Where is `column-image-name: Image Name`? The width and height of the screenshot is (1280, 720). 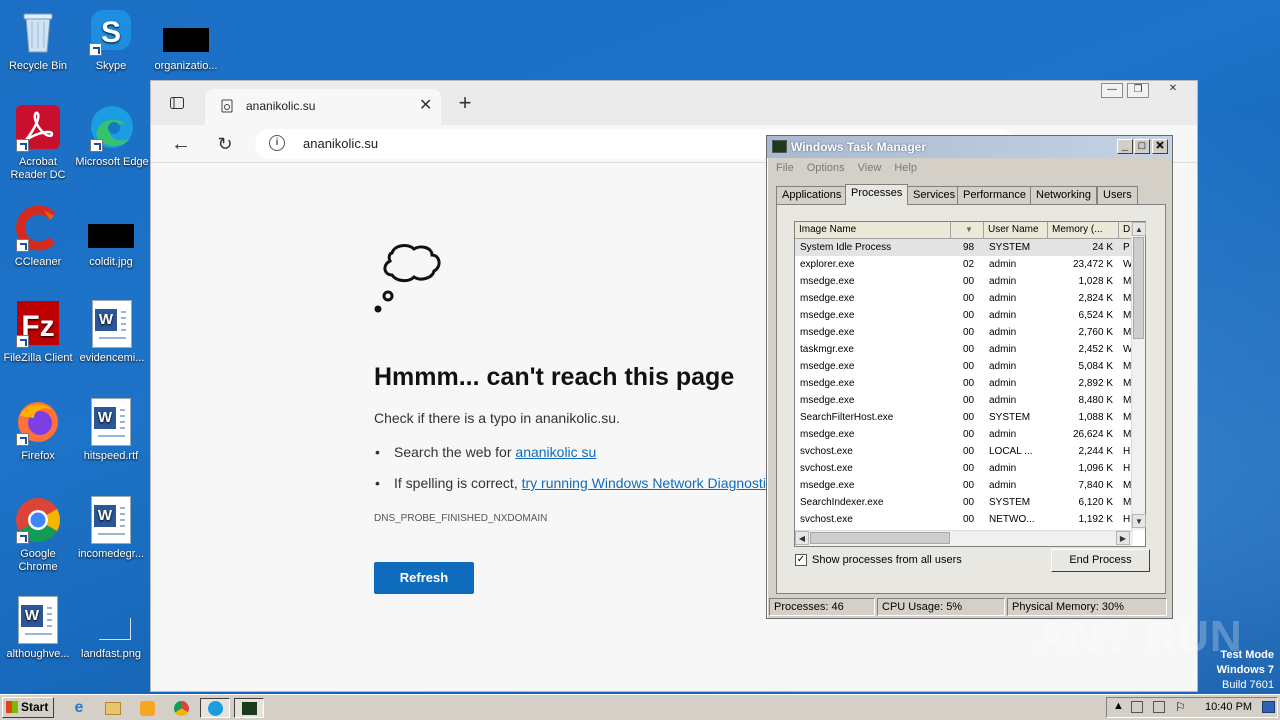 column-image-name: Image Name is located at coordinates (873, 230).